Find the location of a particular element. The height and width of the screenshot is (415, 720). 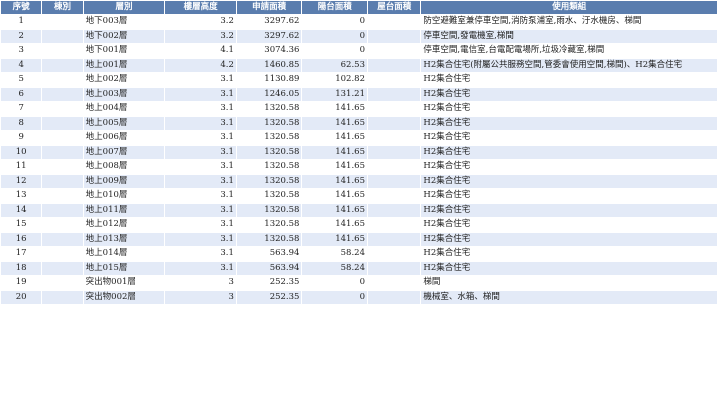

cell-no: 18 is located at coordinates (21, 268).